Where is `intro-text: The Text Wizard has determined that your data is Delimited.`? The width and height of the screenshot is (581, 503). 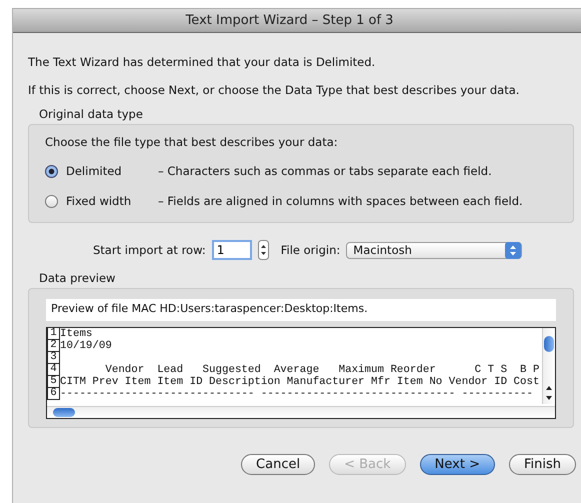
intro-text: The Text Wizard has determined that your data is Delimited. is located at coordinates (202, 62).